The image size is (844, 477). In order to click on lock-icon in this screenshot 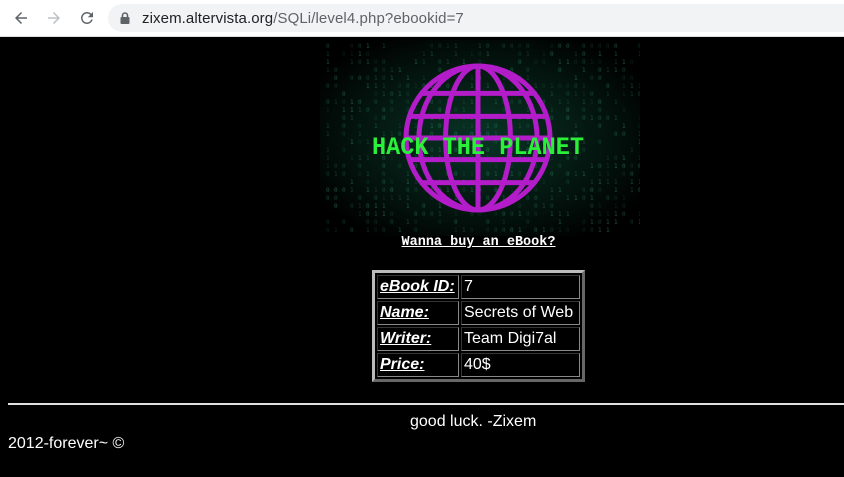, I will do `click(125, 18)`.